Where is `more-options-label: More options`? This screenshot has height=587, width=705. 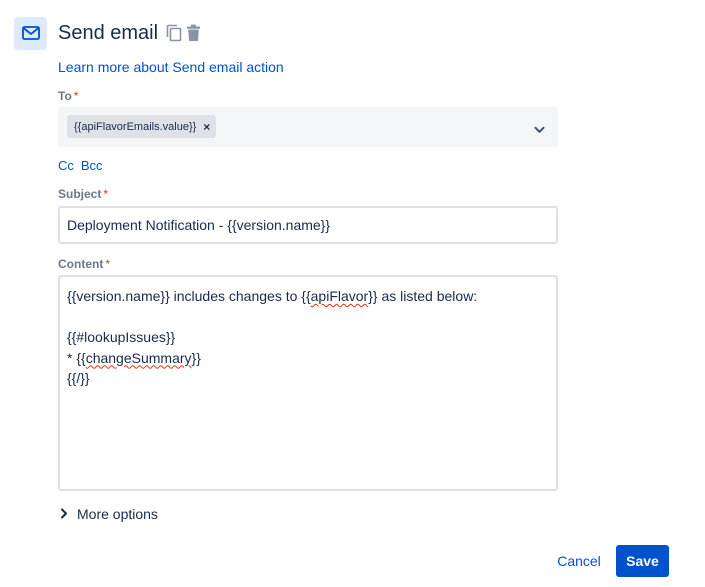
more-options-label: More options is located at coordinates (117, 514).